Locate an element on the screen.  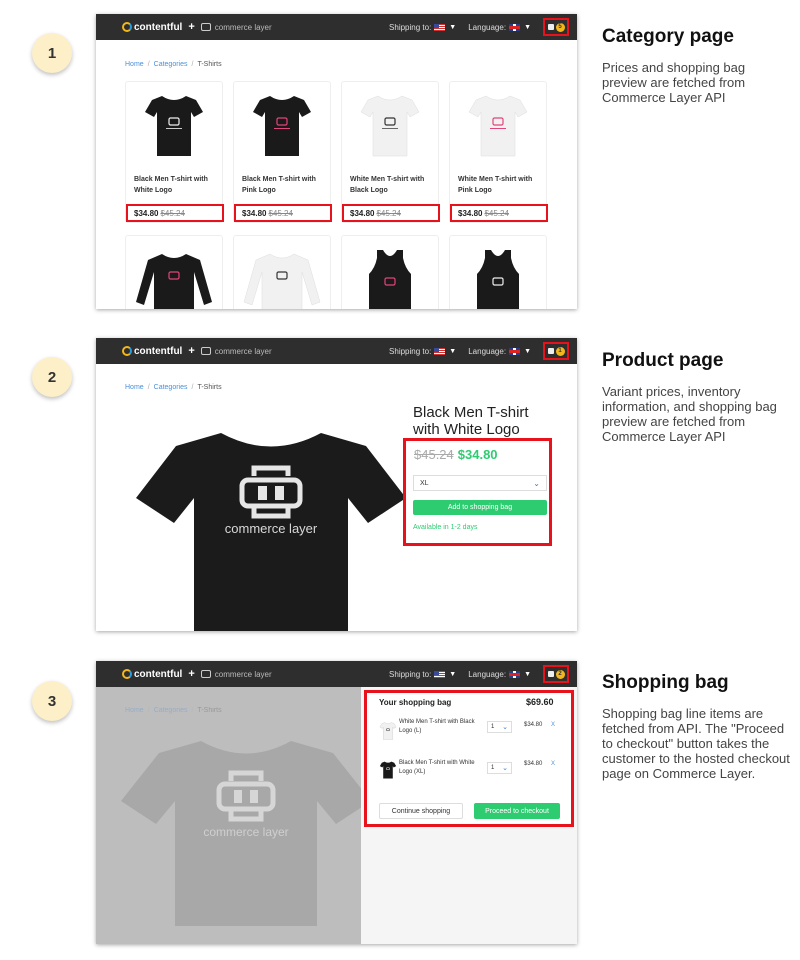
bag-title: Your shopping bag is located at coordinates (415, 702).